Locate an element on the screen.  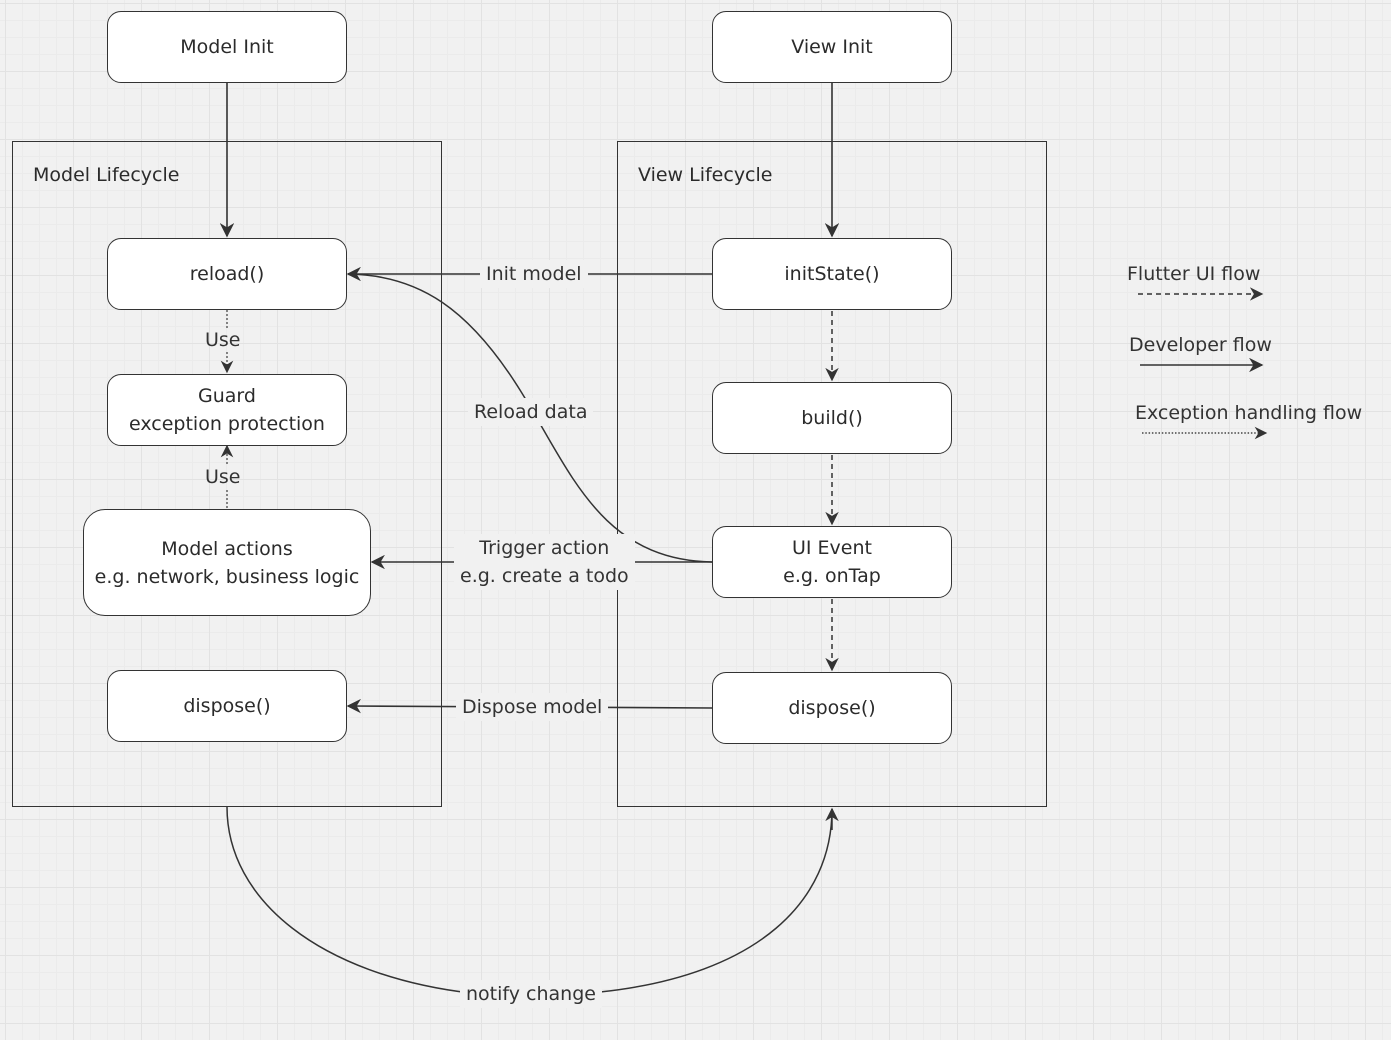
guard-node: Guard exception protection is located at coordinates (227, 410).